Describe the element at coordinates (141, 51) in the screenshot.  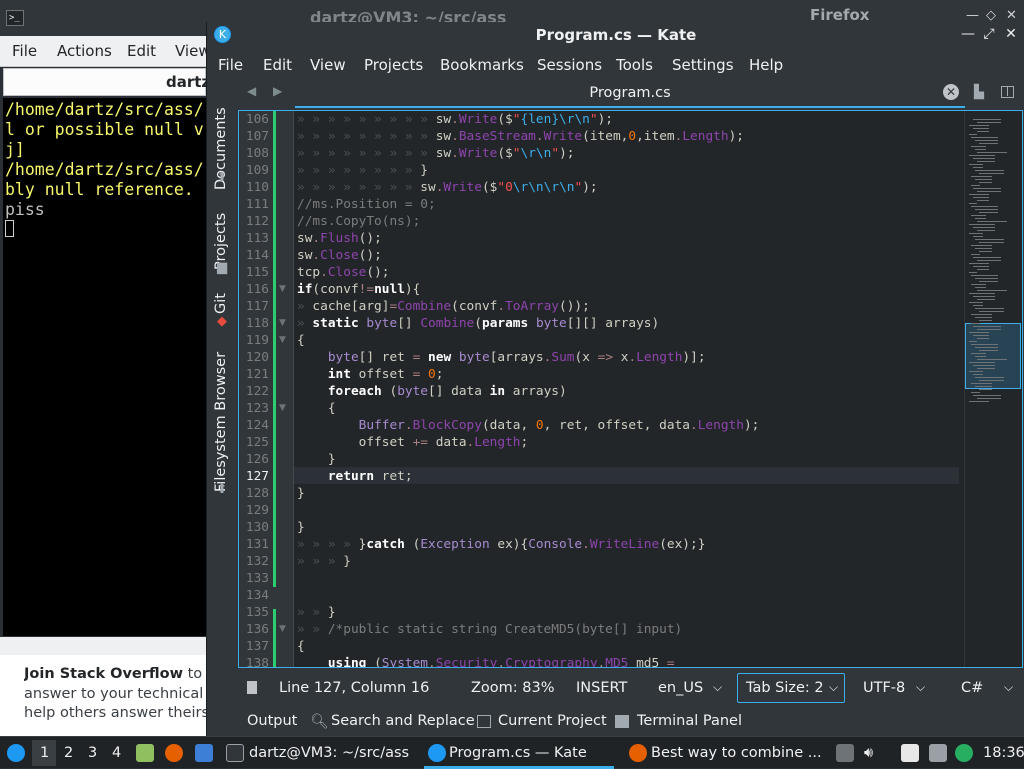
I see `terminal-menu-edit: Edit` at that location.